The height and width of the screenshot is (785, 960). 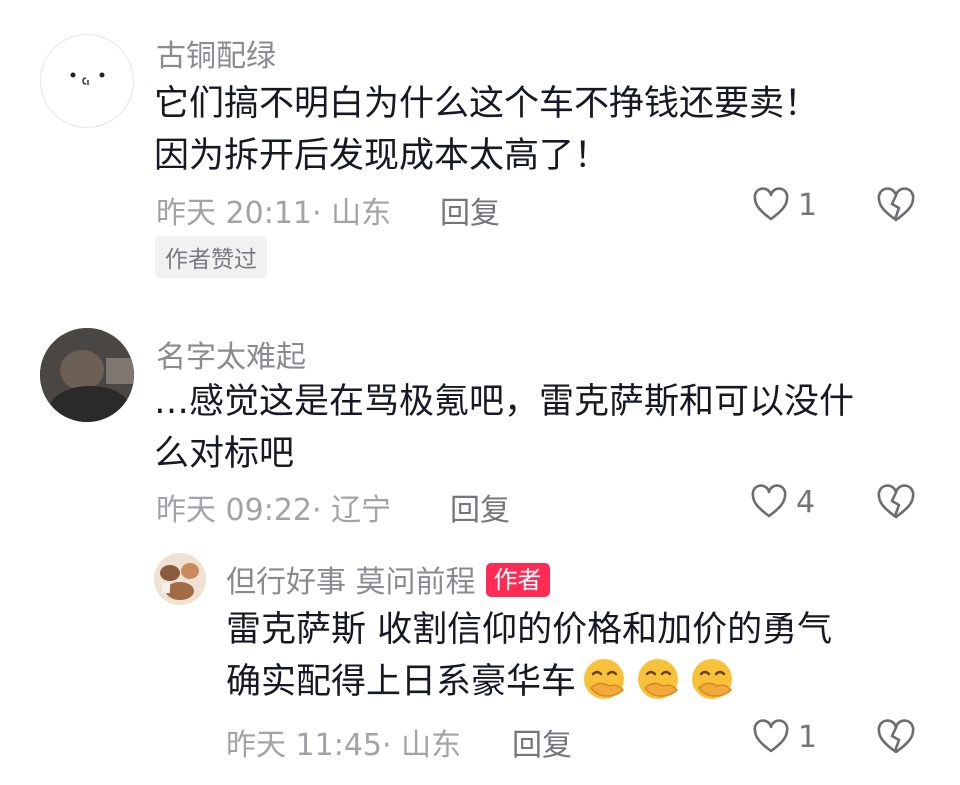 What do you see at coordinates (529, 630) in the screenshot?
I see `reply-text-line: 雷克萨斯 收割信仰的价格和加价的勇气` at bounding box center [529, 630].